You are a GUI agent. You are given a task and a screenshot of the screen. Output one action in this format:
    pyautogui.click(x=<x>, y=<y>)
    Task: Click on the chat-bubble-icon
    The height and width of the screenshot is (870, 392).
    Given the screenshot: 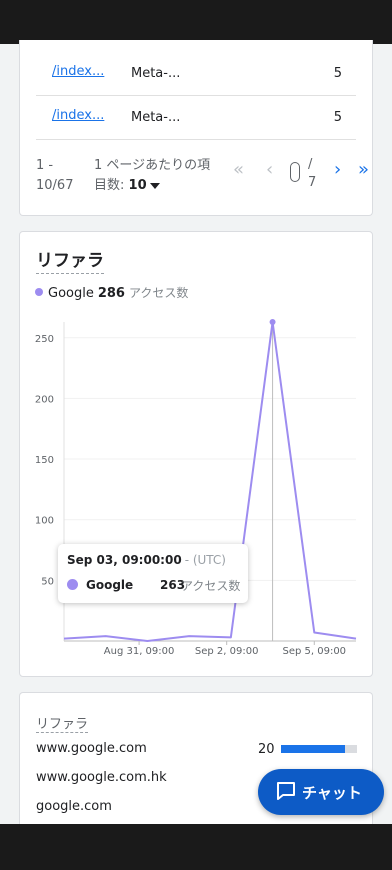 What is the action you would take?
    pyautogui.click(x=286, y=791)
    